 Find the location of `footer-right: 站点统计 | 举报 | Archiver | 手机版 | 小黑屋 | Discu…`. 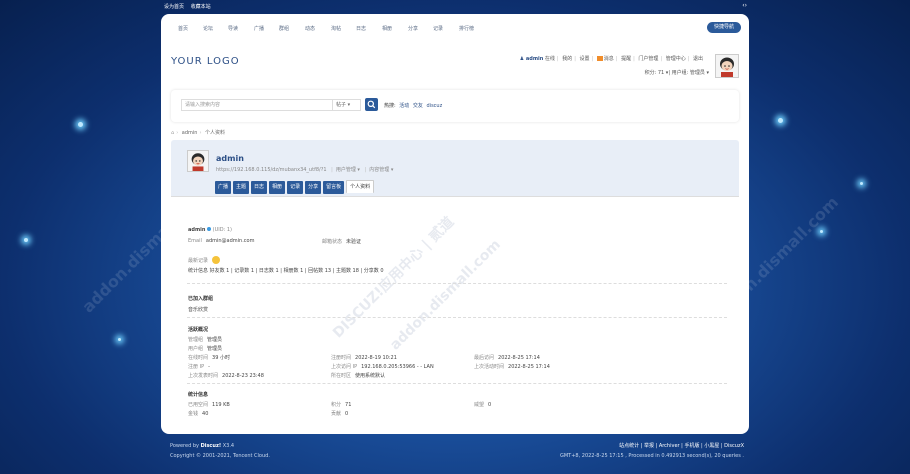

footer-right: 站点统计 | 举报 | Archiver | 手机版 | 小黑屋 | Discu… is located at coordinates (652, 451).